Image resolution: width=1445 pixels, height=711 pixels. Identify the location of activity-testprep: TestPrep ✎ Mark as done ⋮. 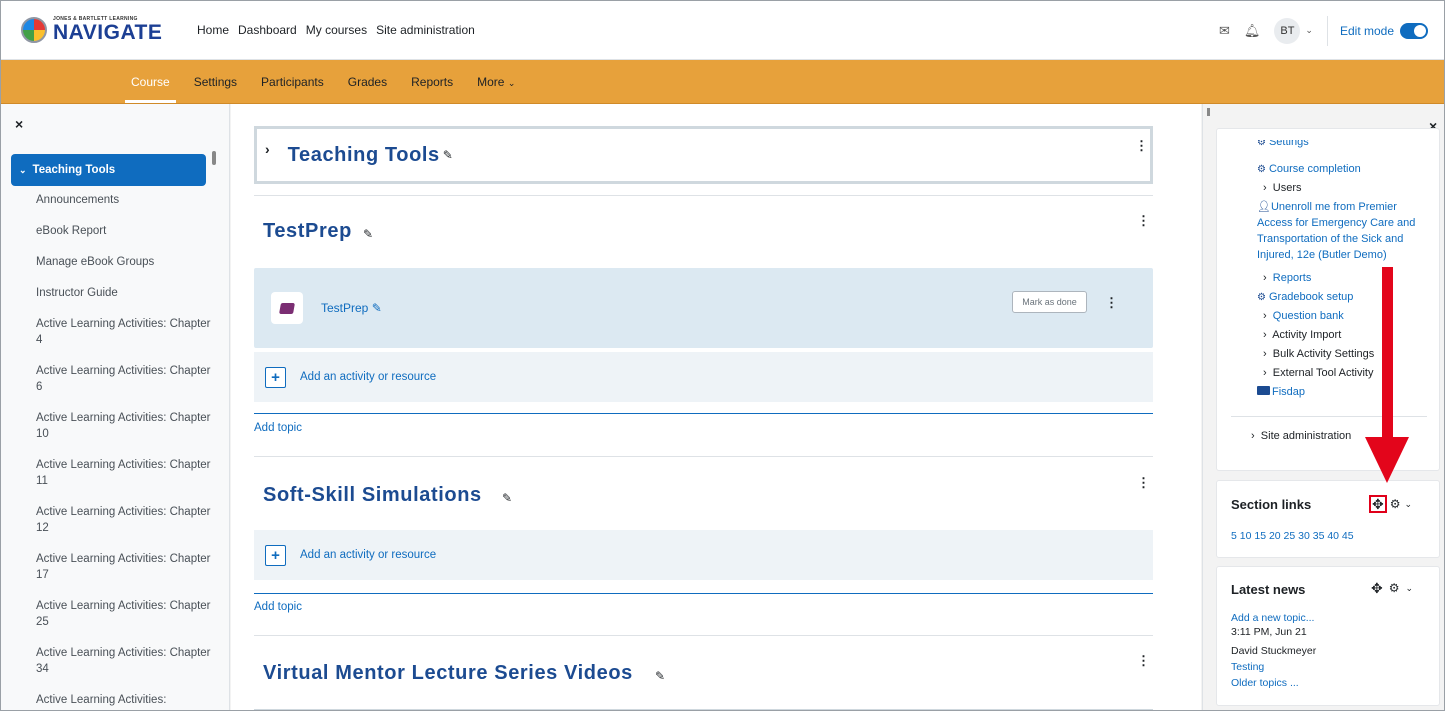
(703, 308).